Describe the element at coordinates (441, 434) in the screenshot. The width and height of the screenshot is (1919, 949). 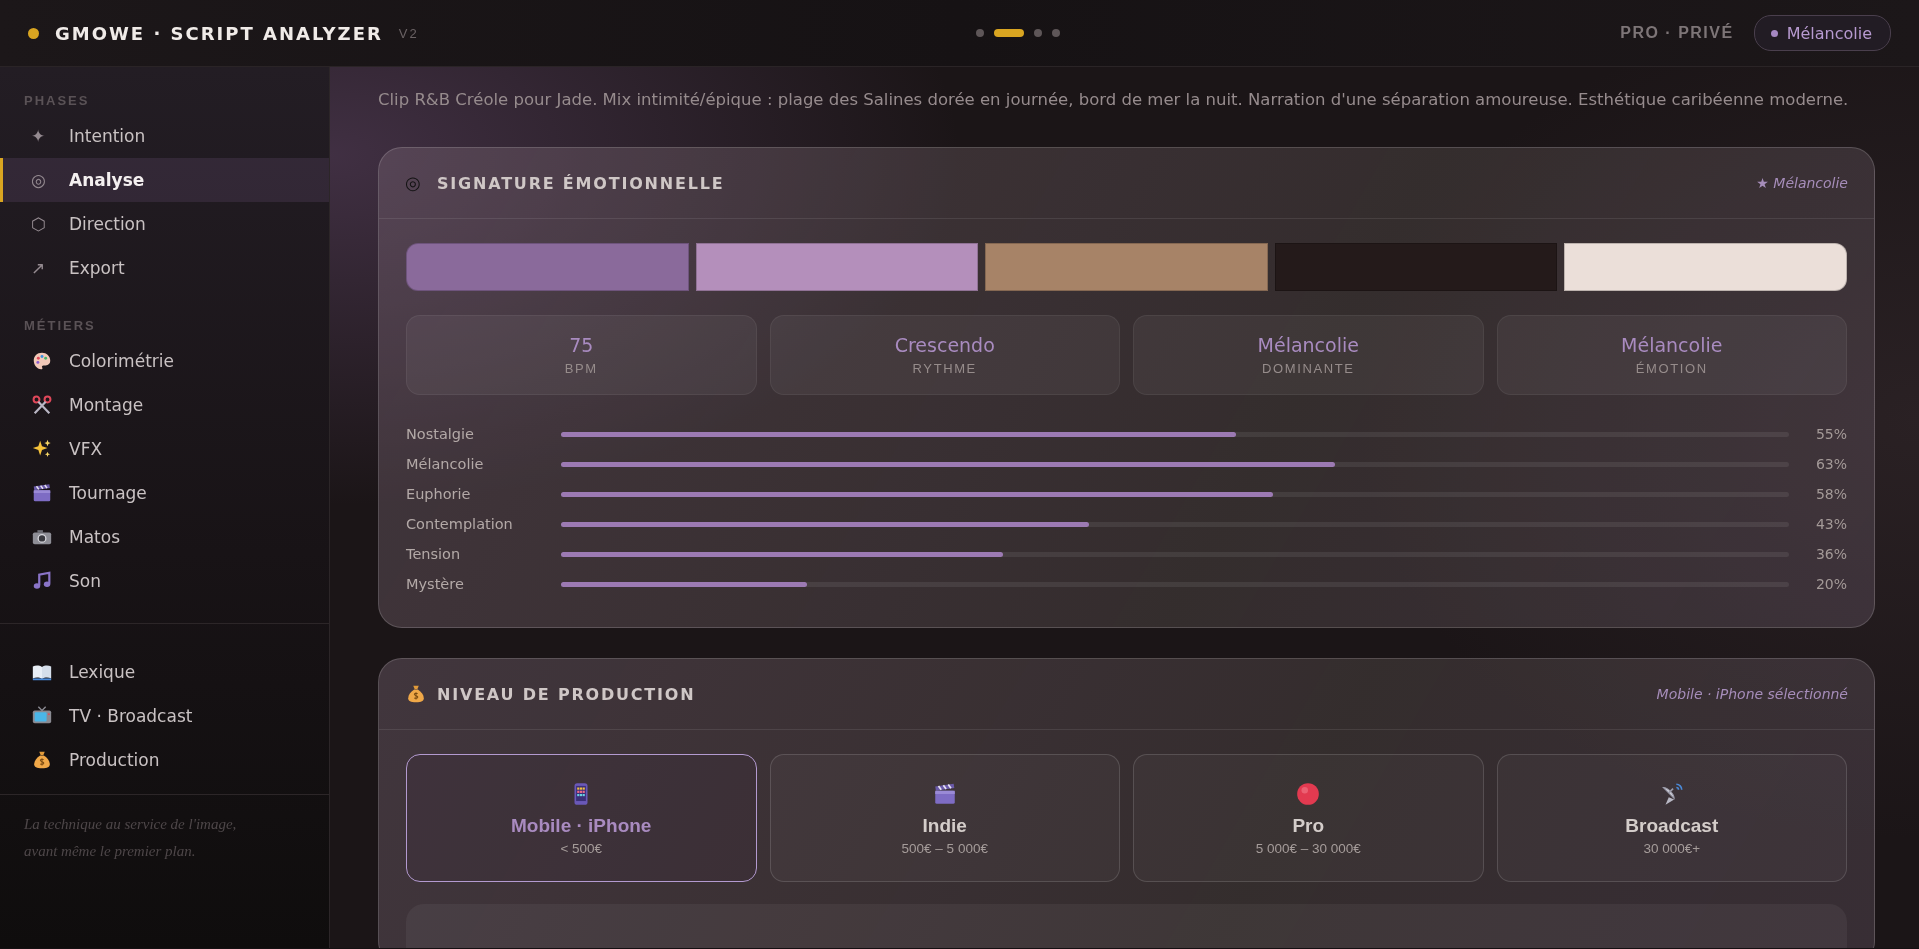
I see `emotion-label: Nostalgie` at that location.